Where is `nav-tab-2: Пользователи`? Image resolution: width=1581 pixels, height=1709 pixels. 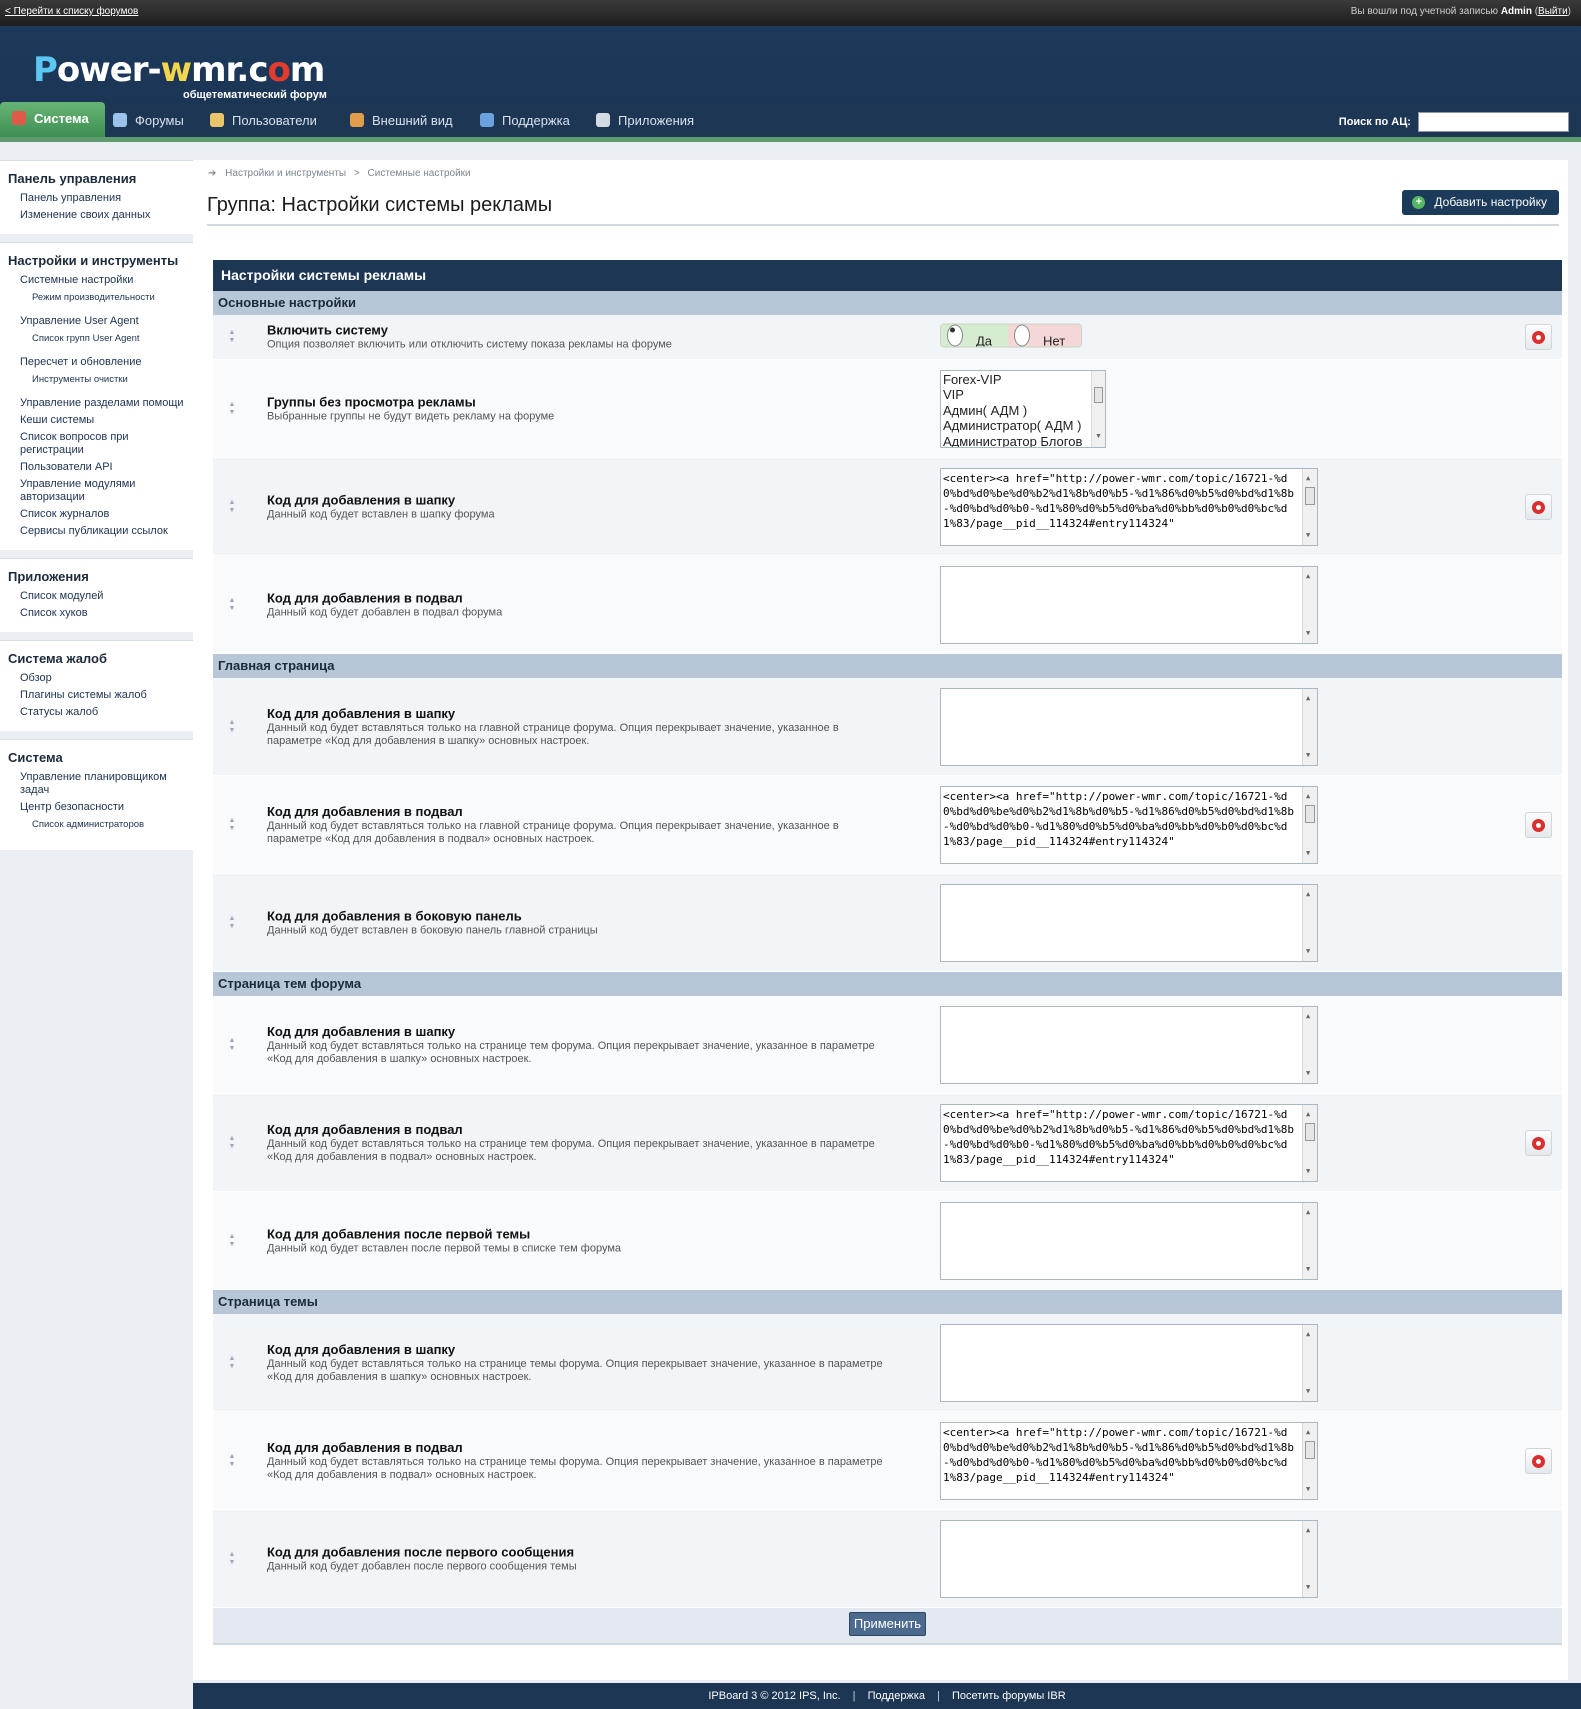 nav-tab-2: Пользователи is located at coordinates (263, 120).